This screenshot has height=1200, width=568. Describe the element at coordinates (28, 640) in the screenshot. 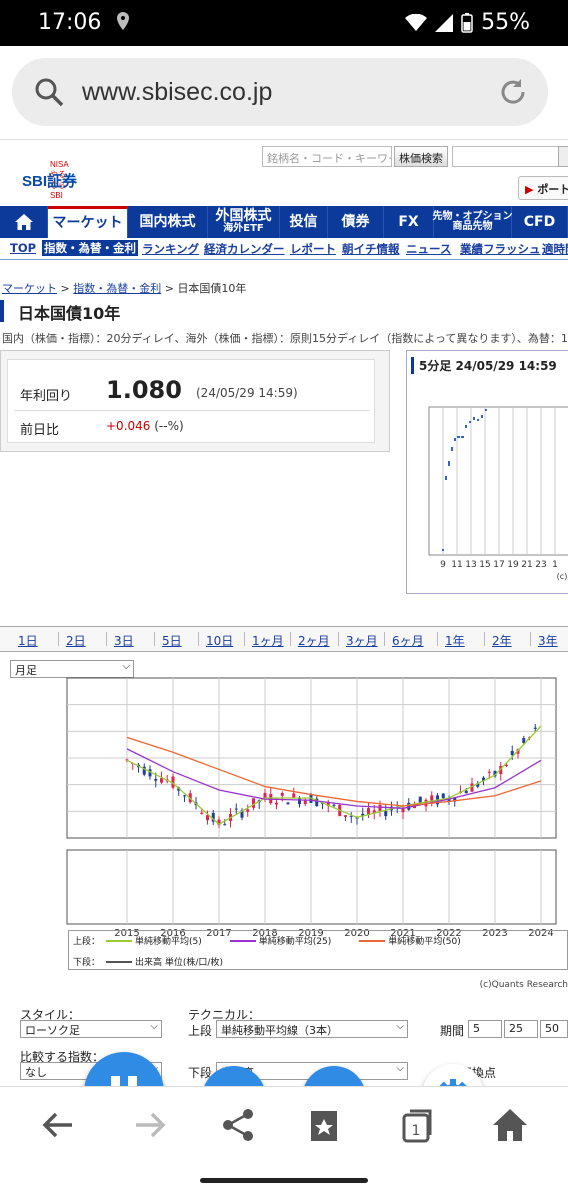

I see `period-tab: 1日` at that location.